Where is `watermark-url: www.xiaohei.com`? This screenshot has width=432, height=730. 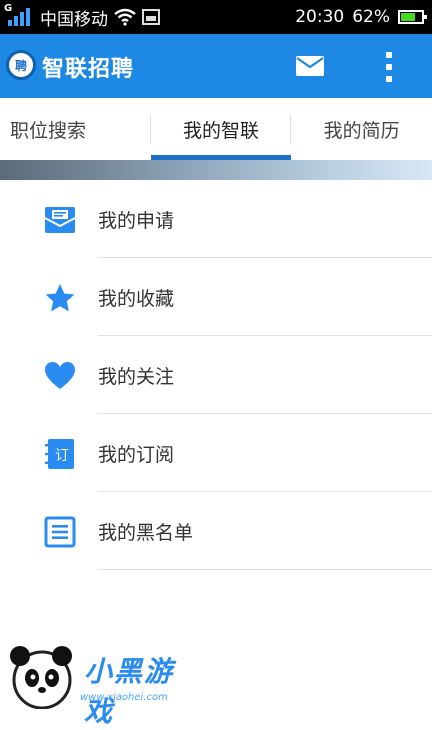
watermark-url: www.xiaohei.com is located at coordinates (124, 697).